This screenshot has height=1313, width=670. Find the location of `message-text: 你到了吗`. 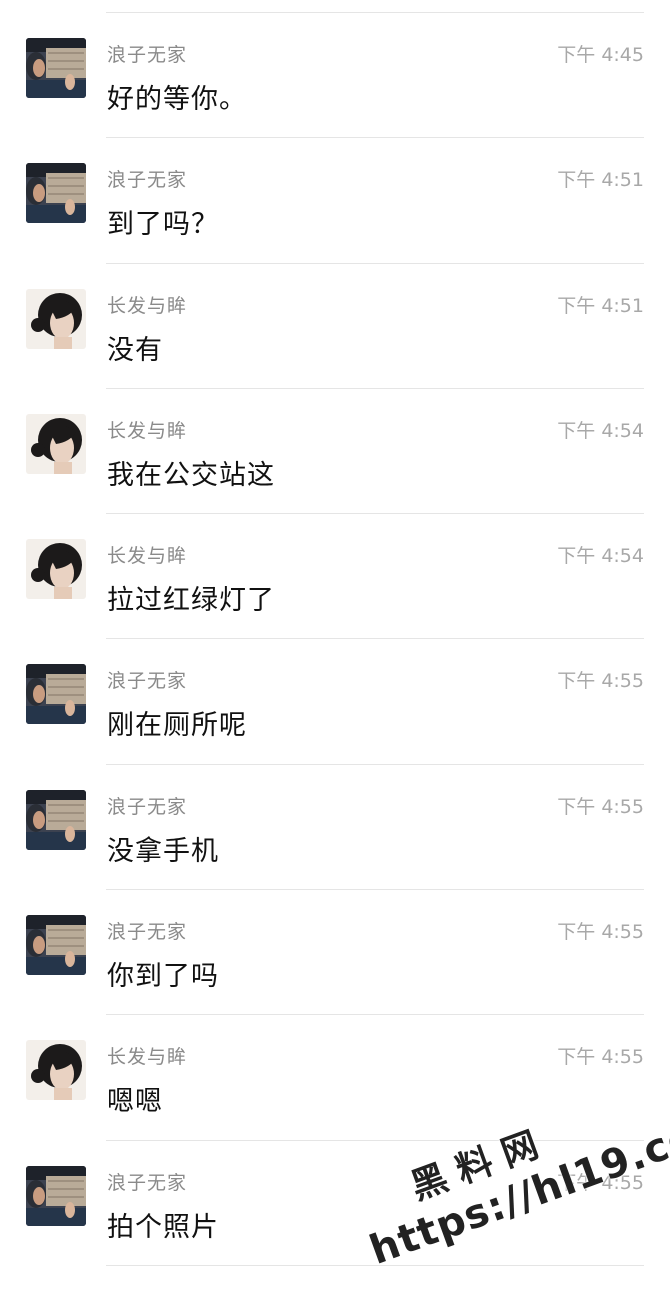

message-text: 你到了吗 is located at coordinates (163, 977).